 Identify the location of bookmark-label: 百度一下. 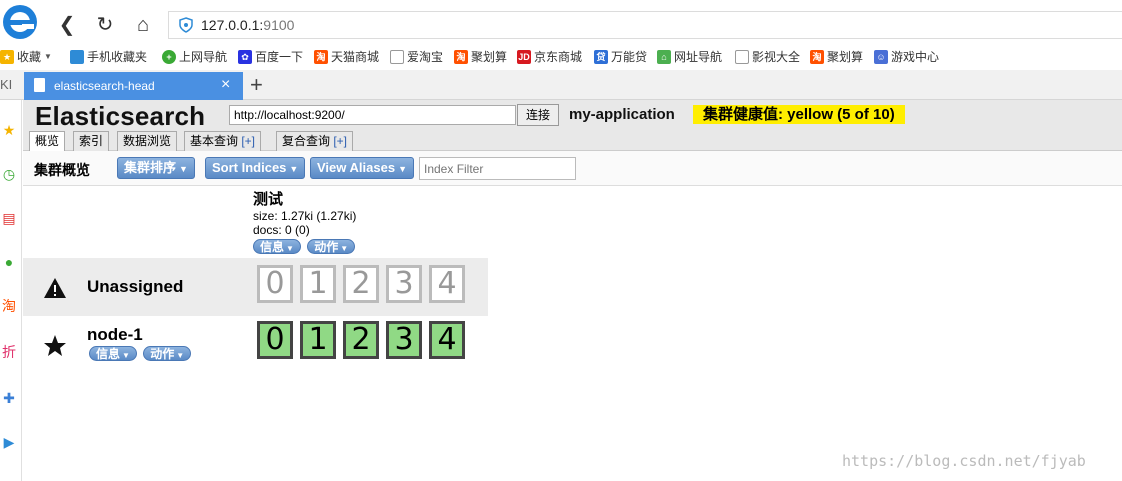
(279, 57).